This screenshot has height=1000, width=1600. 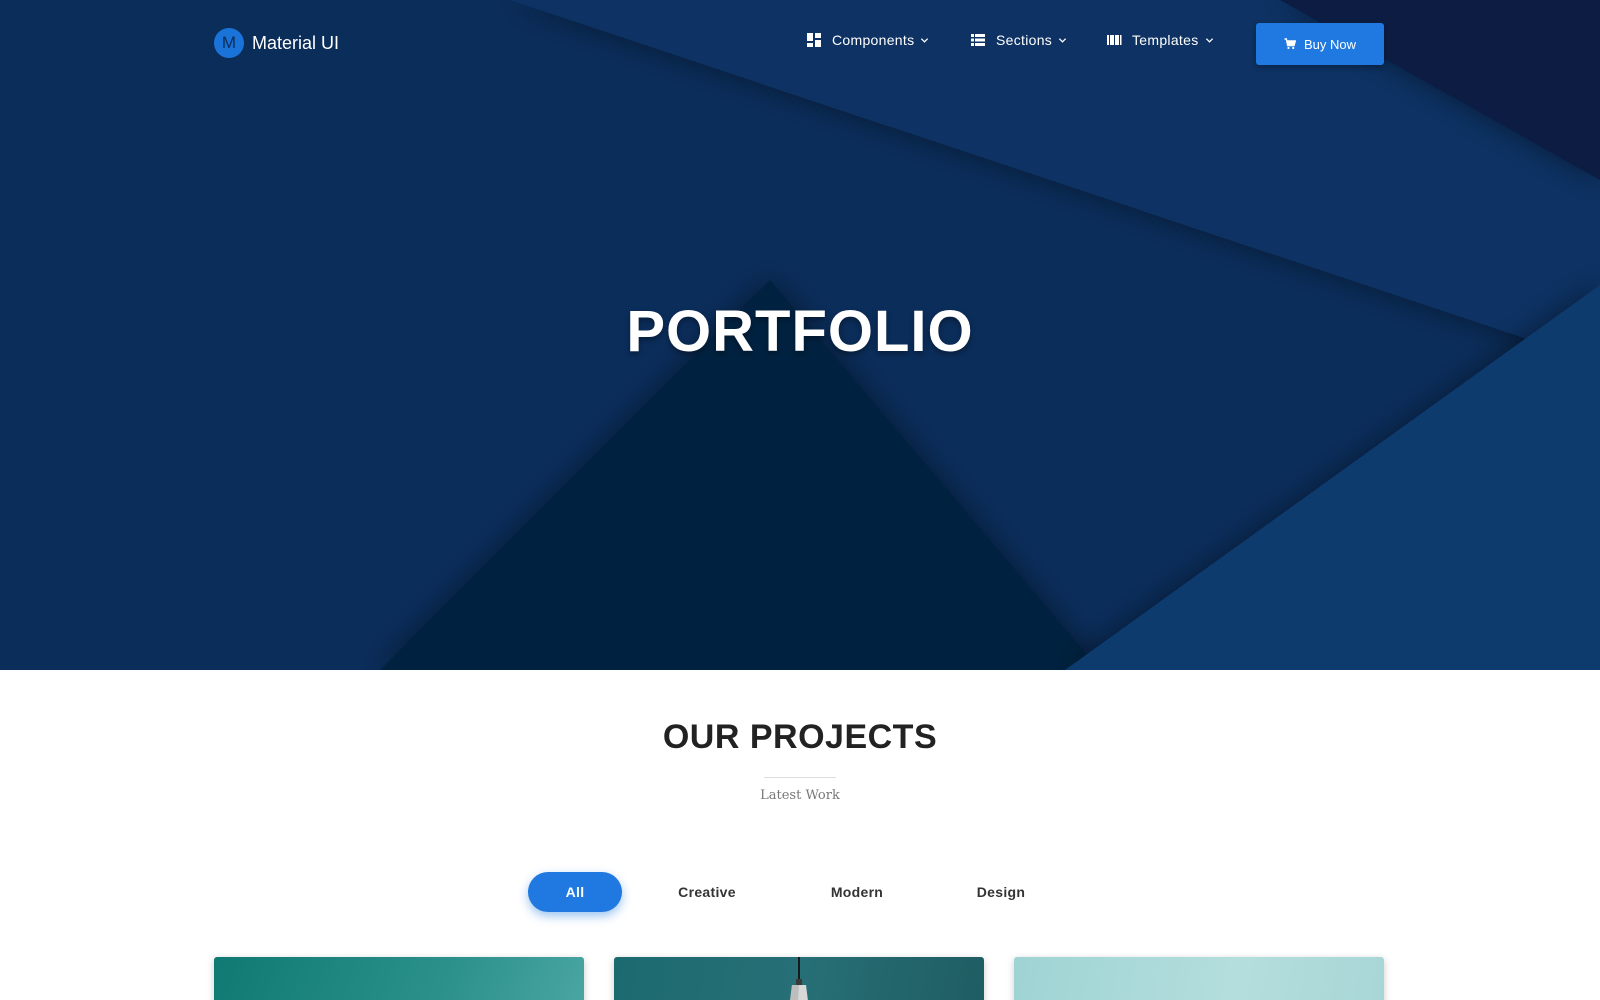 What do you see at coordinates (814, 40) in the screenshot?
I see `dashboard-icon` at bounding box center [814, 40].